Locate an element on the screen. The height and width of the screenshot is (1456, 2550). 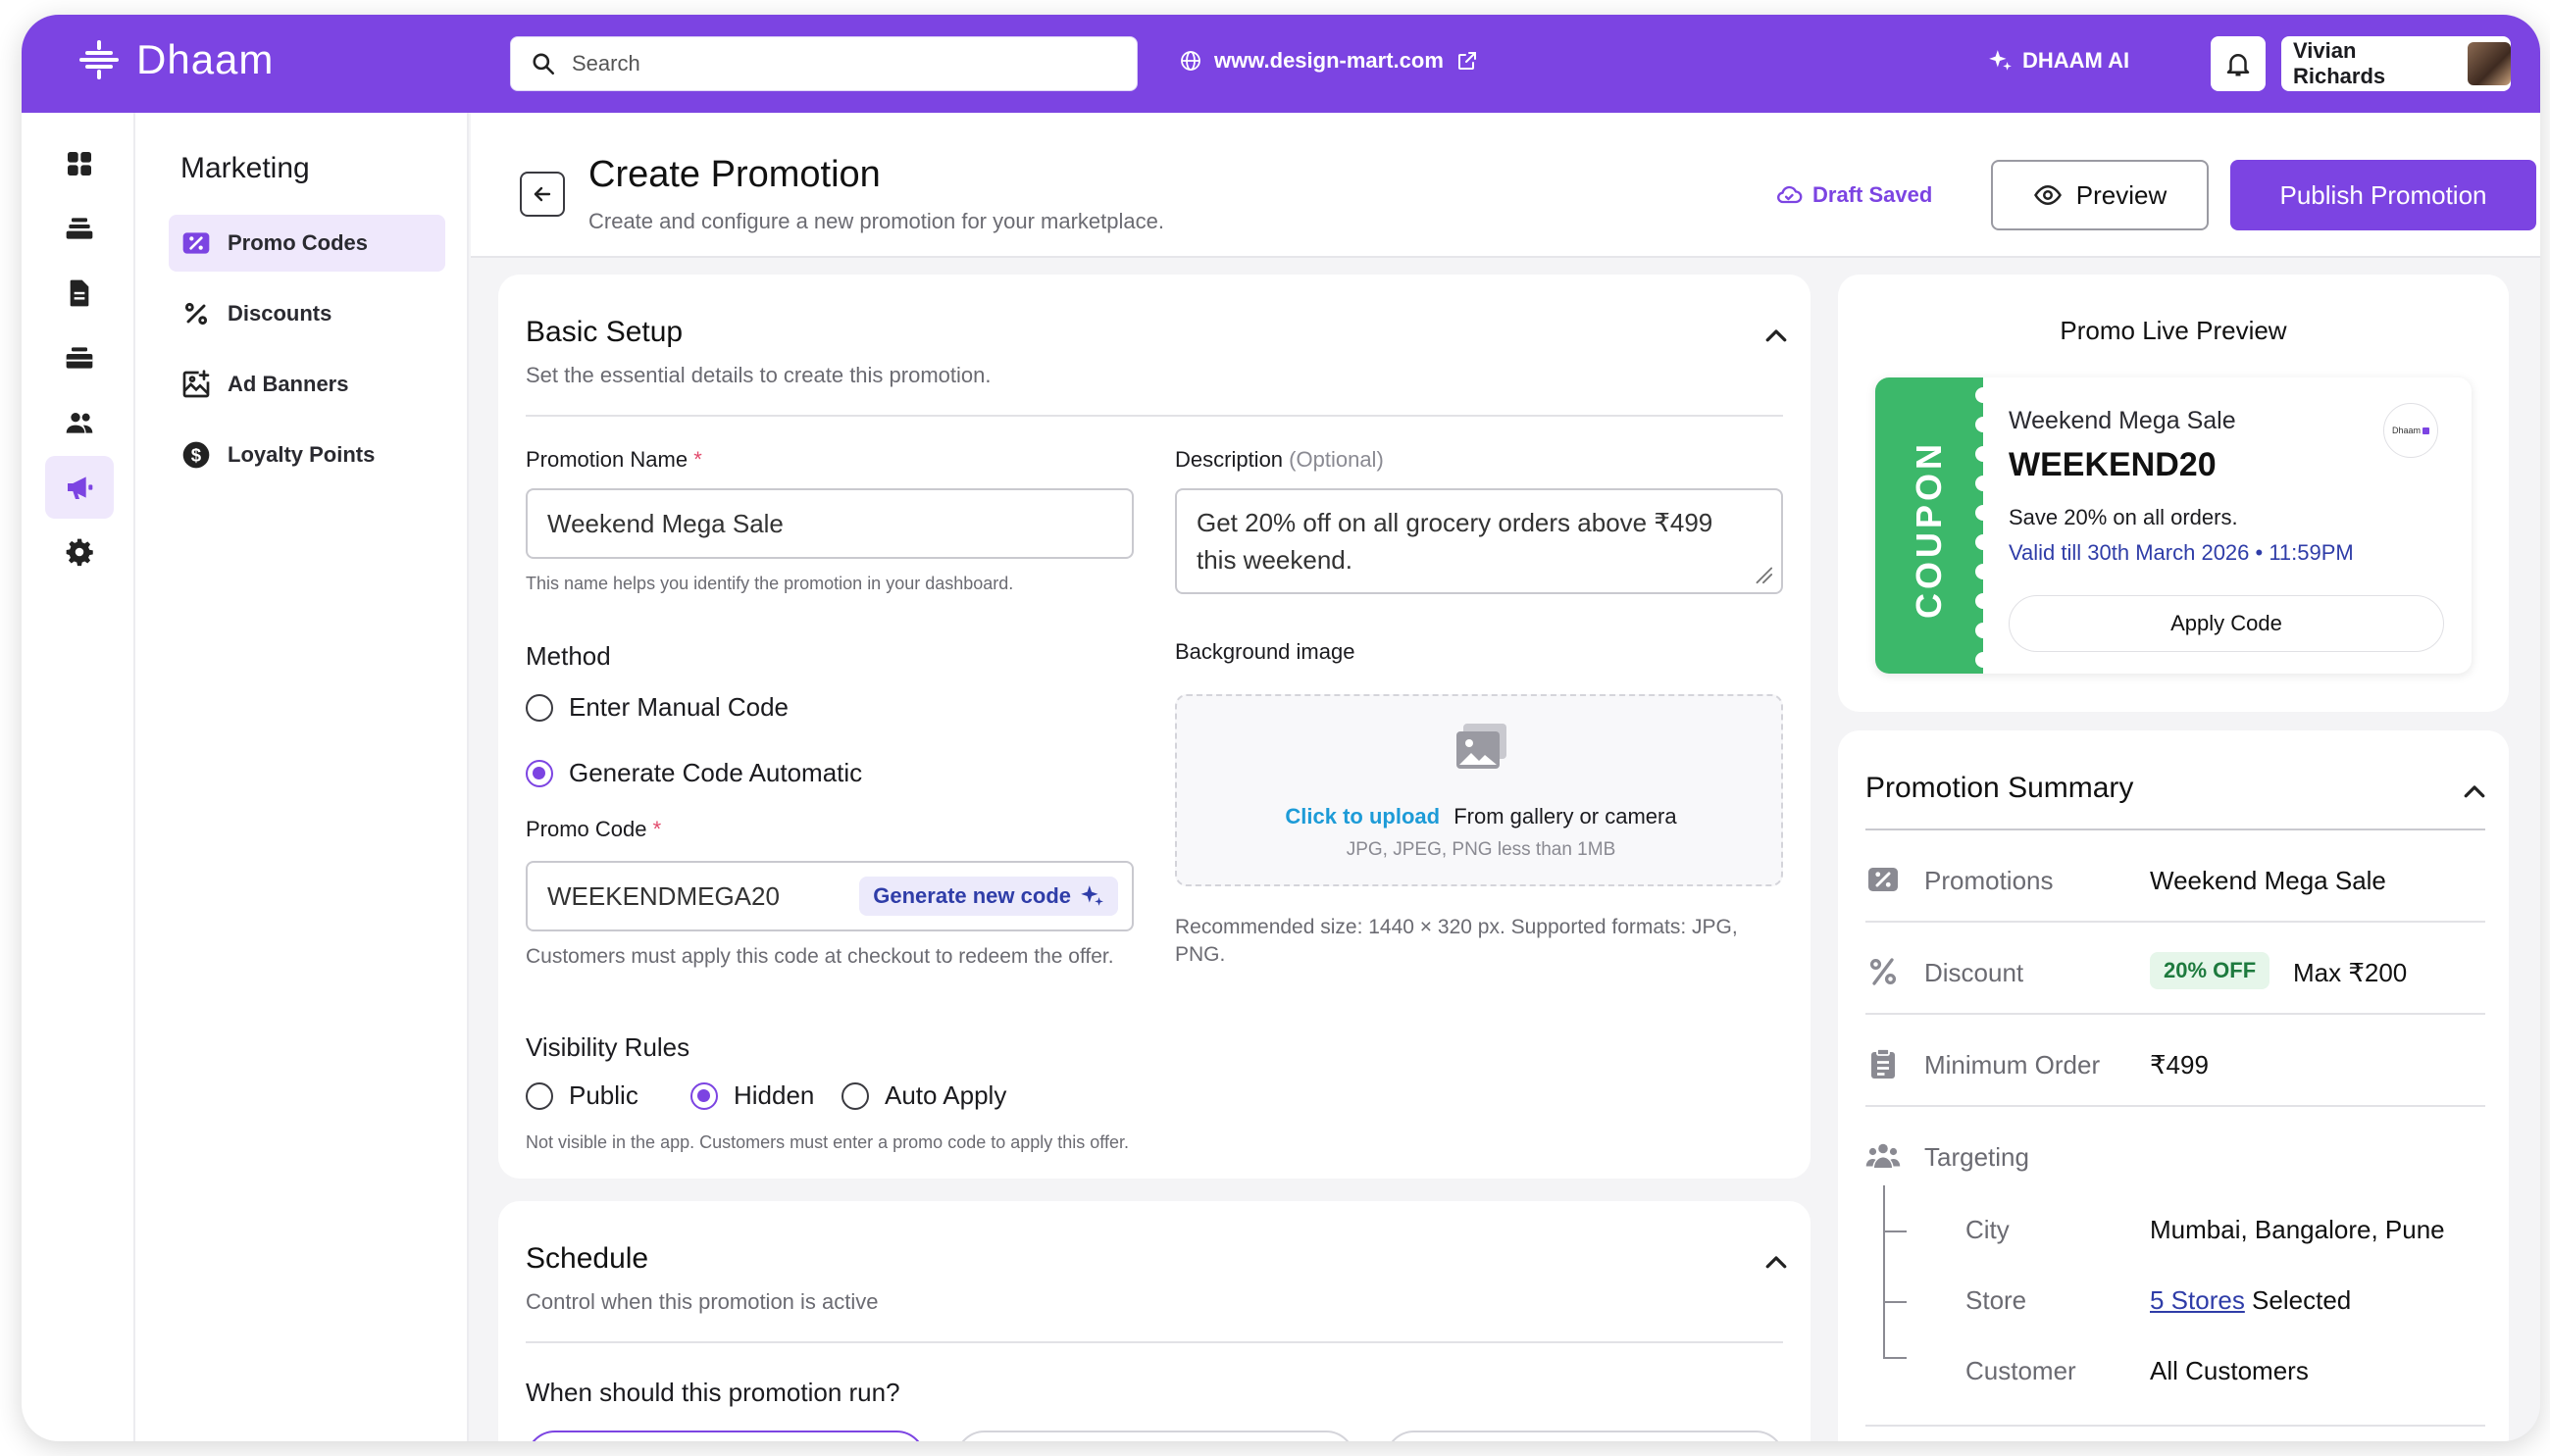
brand-logo: Dhaam is located at coordinates (175, 59).